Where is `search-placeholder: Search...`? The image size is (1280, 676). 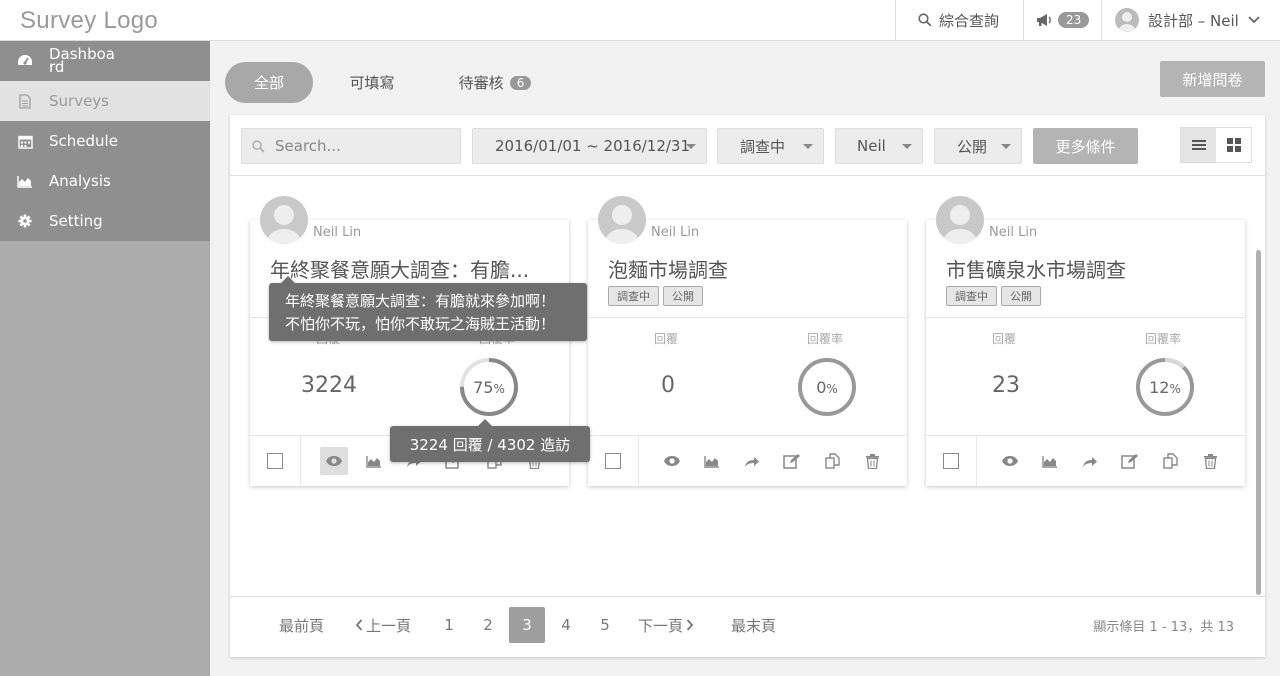 search-placeholder: Search... is located at coordinates (308, 146).